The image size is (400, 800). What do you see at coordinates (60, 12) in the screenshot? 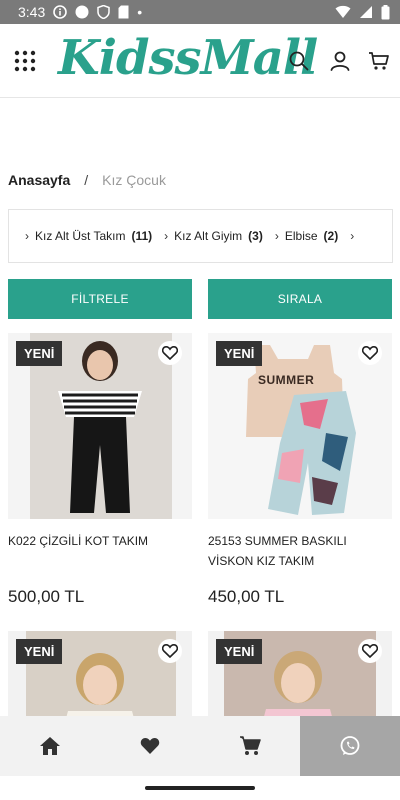
I see `info-icon` at bounding box center [60, 12].